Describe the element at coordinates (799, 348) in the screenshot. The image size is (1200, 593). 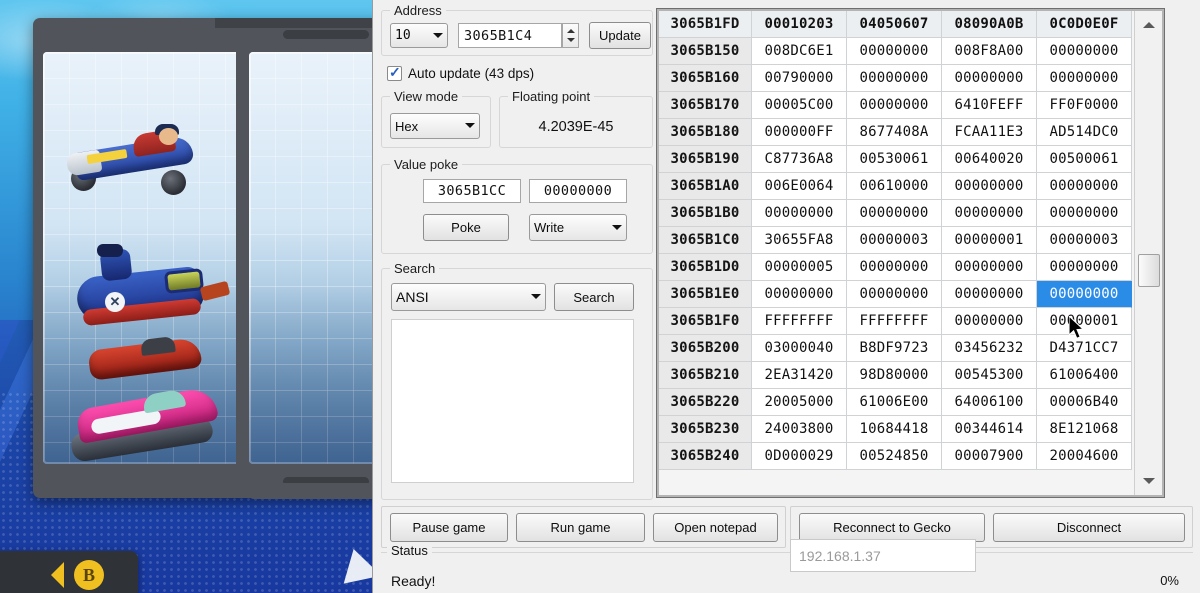
I see `memory-cell: 03000040` at that location.